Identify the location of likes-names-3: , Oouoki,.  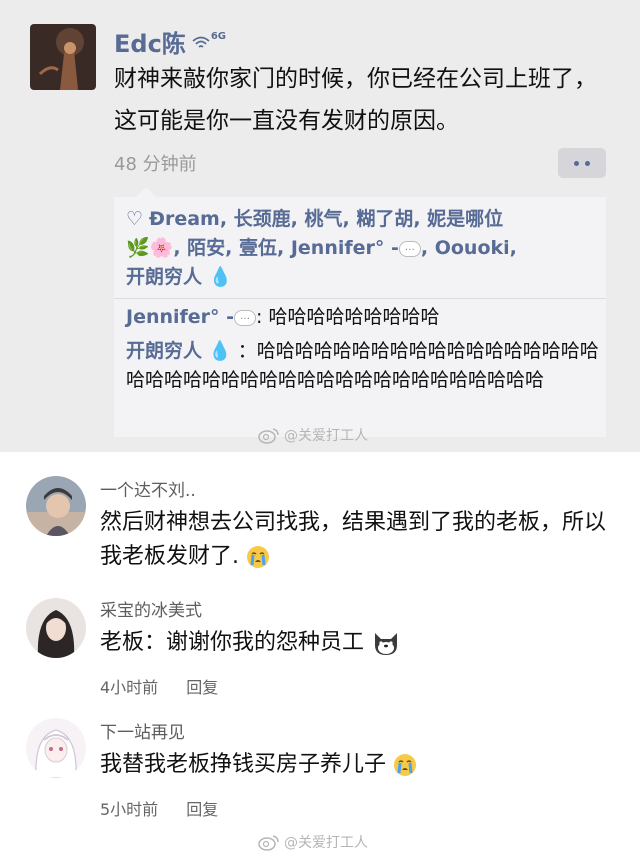
(469, 248).